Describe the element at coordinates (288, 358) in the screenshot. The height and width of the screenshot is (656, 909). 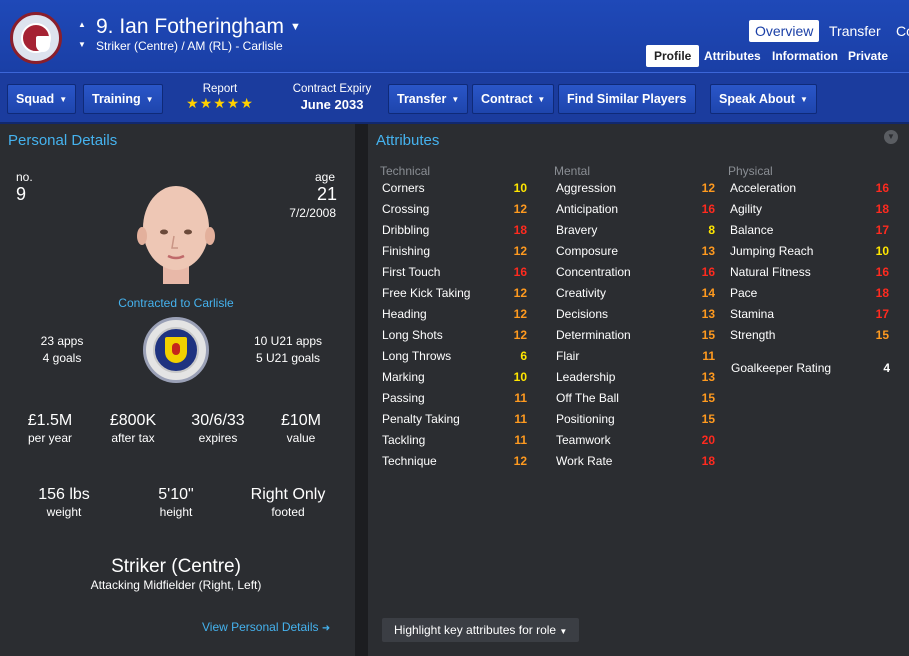
I see `u21-goals: 5 U21 goals` at that location.